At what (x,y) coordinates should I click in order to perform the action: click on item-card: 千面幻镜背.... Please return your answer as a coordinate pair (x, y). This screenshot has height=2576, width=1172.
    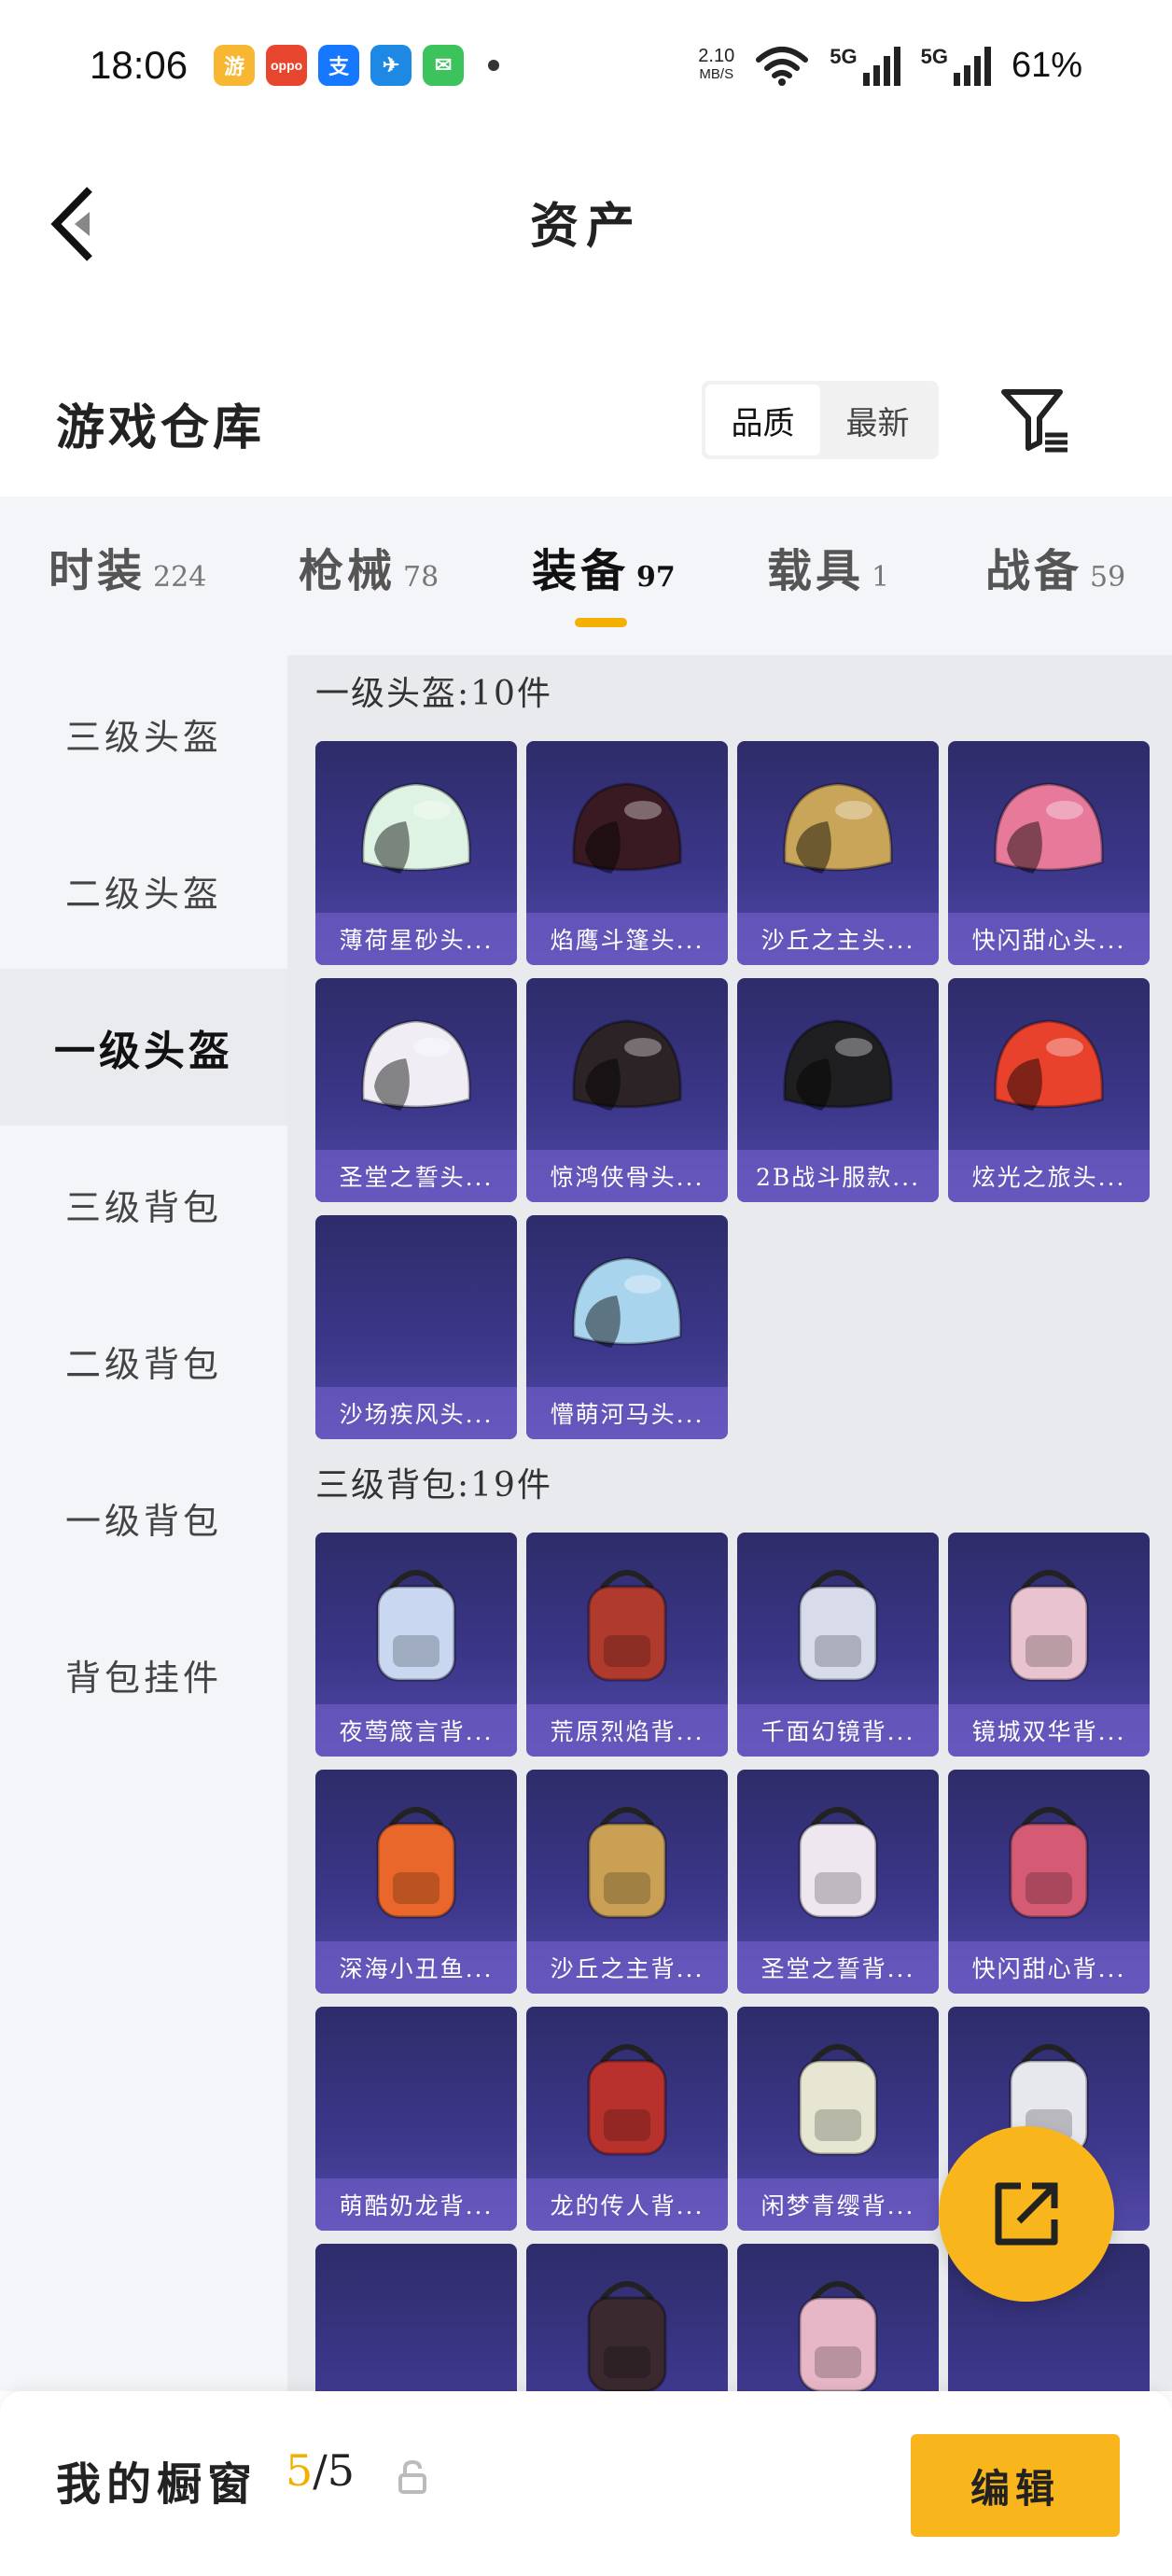
    Looking at the image, I should click on (838, 1645).